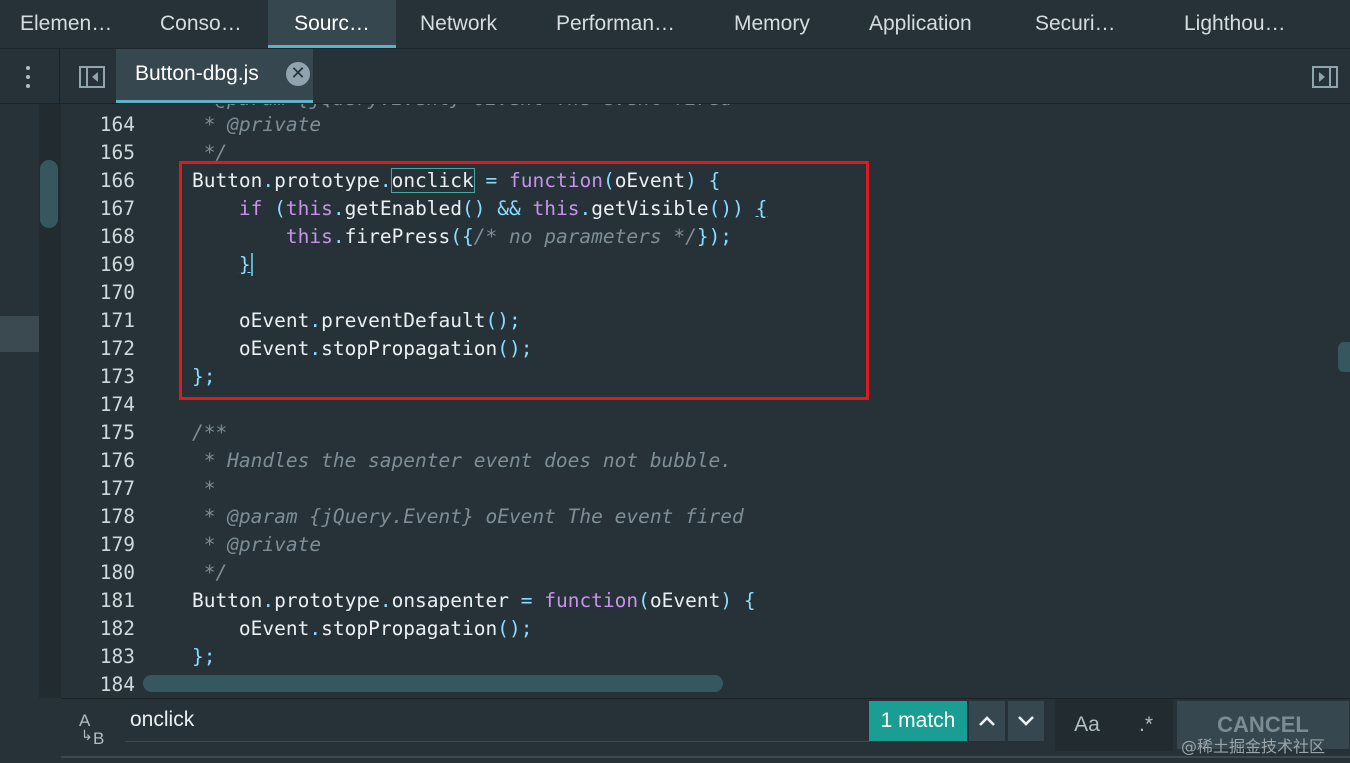  What do you see at coordinates (1325, 77) in the screenshot?
I see `toggle-debugger-icon` at bounding box center [1325, 77].